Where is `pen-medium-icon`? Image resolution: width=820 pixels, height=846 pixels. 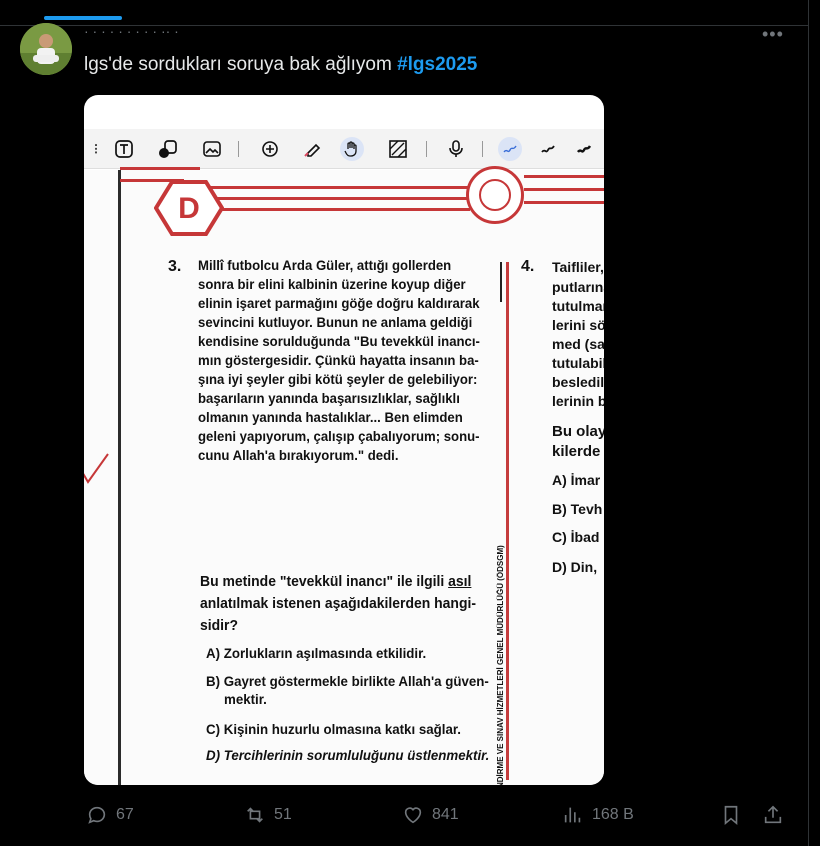
pen-medium-icon is located at coordinates (548, 149).